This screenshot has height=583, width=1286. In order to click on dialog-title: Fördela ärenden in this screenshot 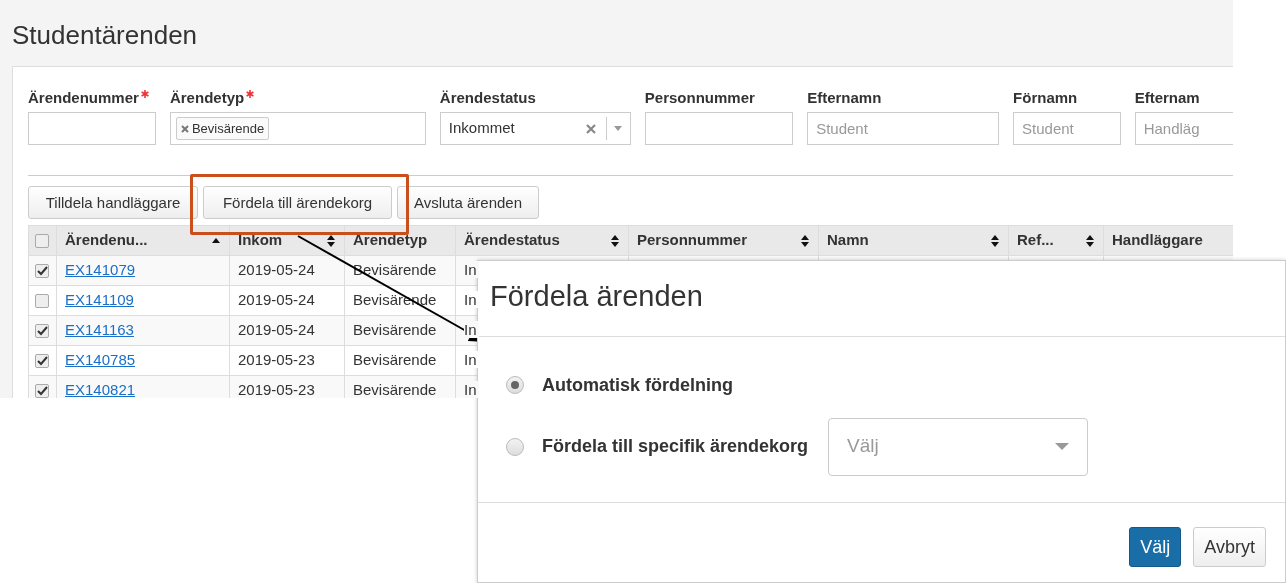, I will do `click(597, 296)`.